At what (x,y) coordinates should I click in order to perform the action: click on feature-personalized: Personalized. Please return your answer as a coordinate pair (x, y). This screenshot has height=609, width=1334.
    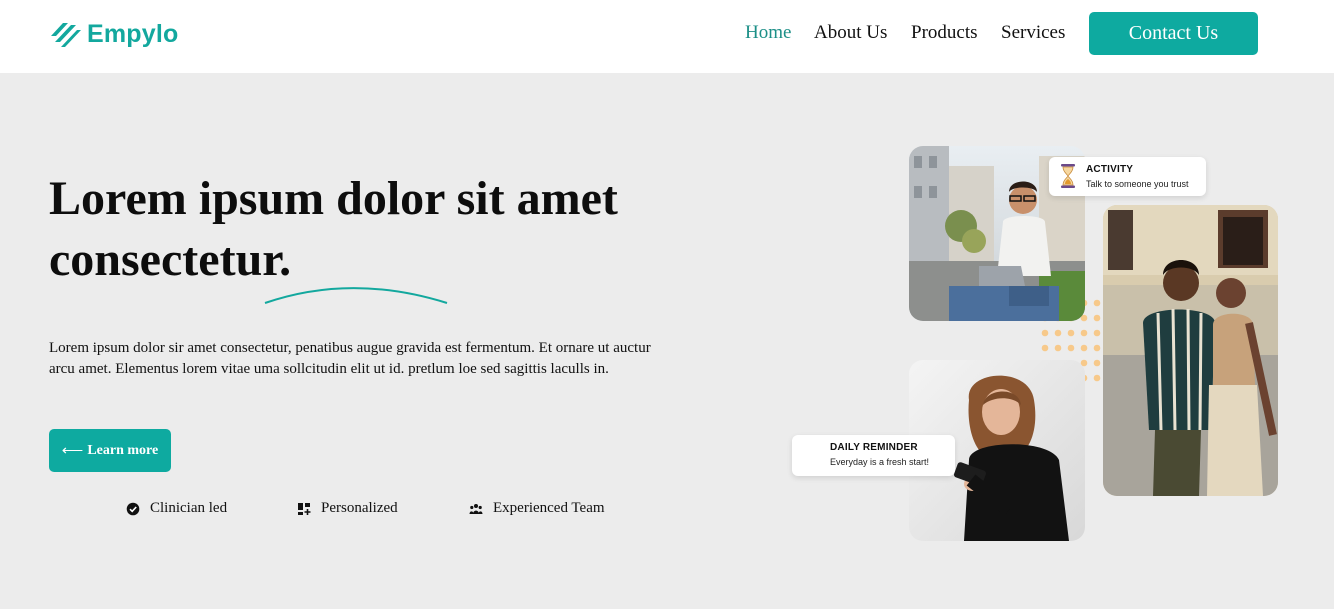
    Looking at the image, I should click on (347, 508).